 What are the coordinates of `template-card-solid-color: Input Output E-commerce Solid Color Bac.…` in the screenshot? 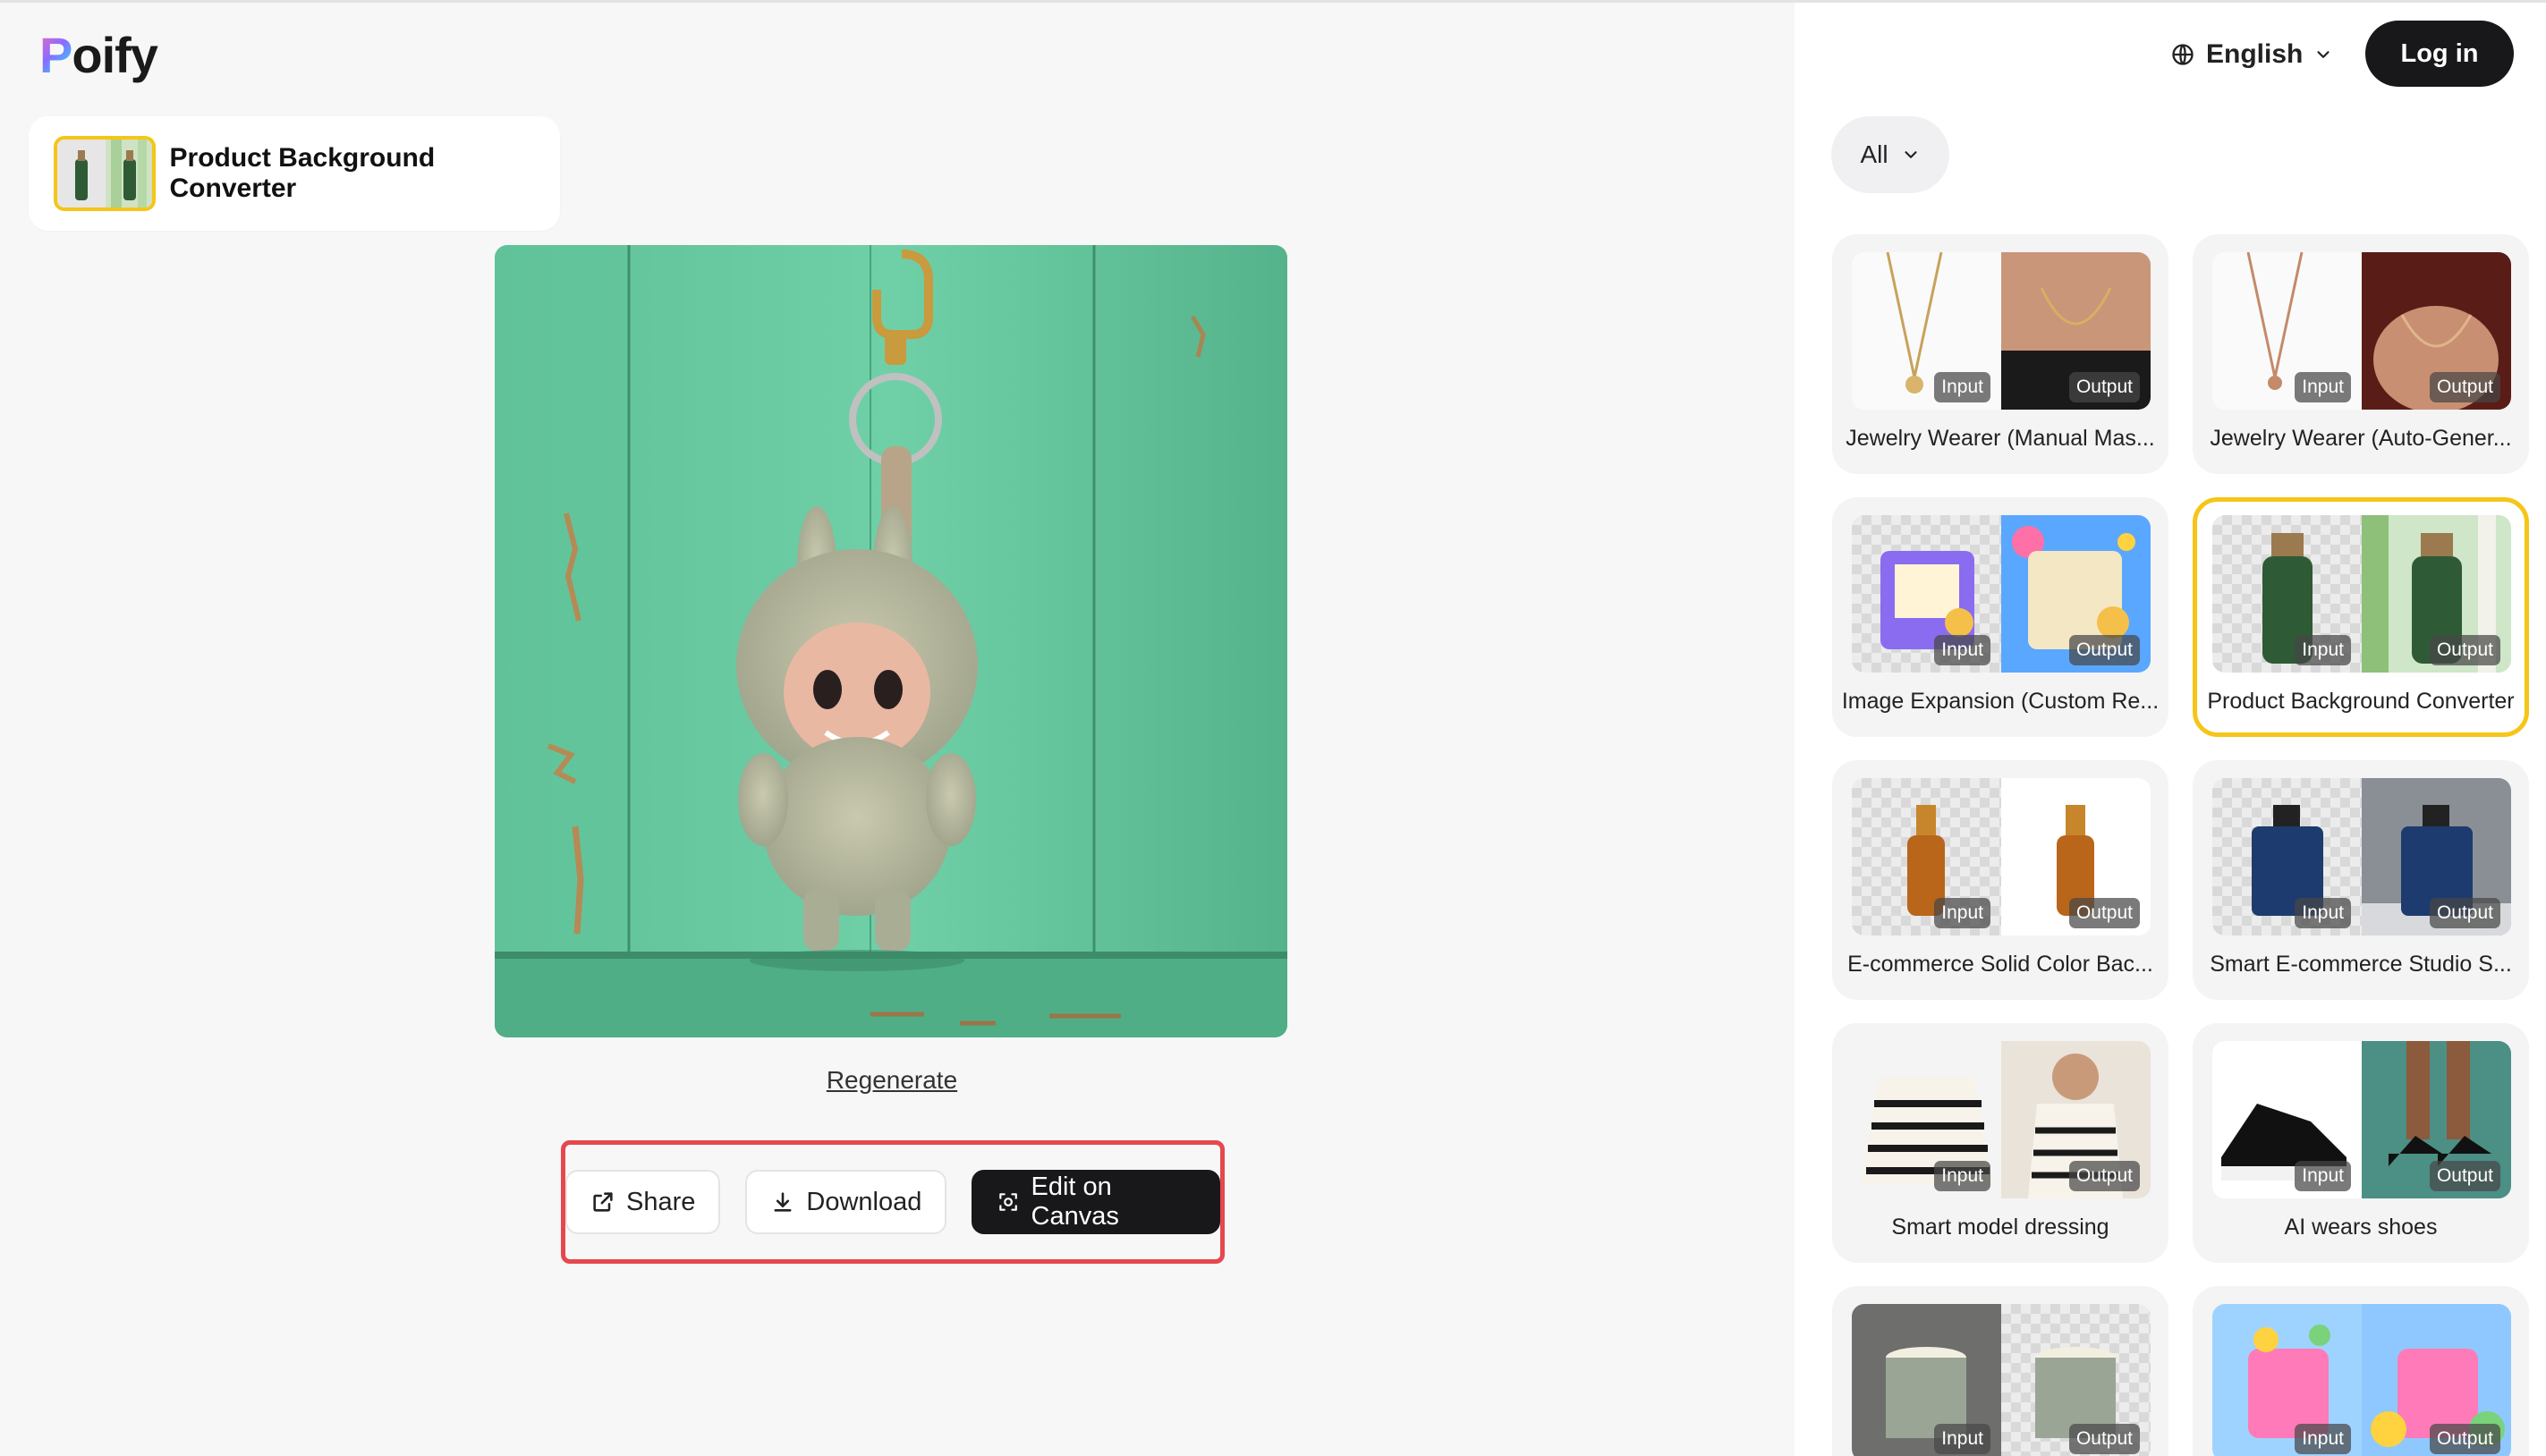 It's located at (2000, 880).